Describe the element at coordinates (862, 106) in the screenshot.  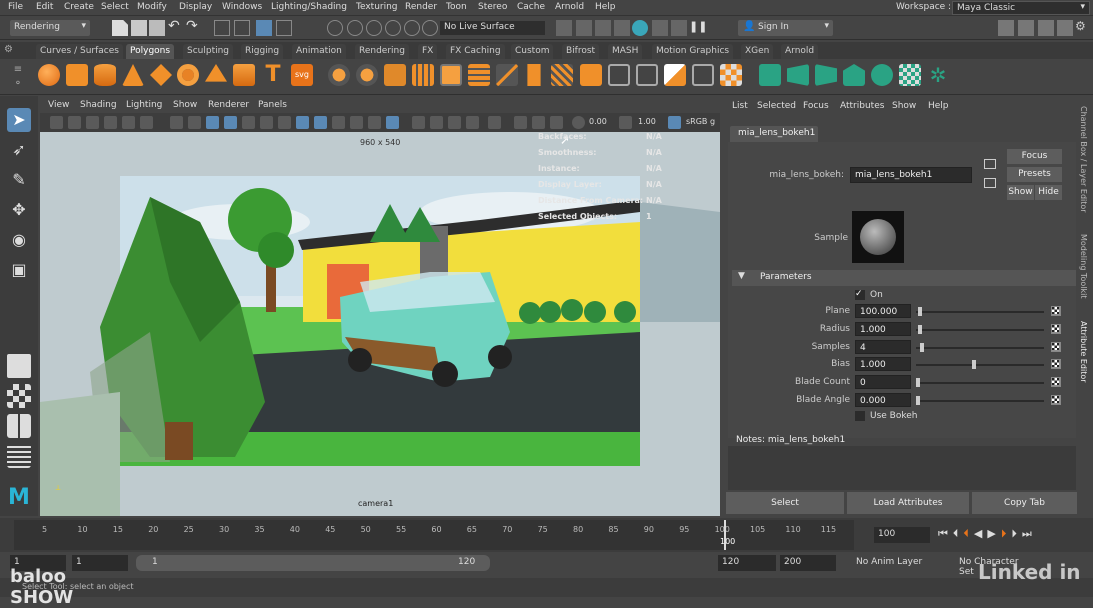
I see `ae-menu-attributes: Attributes` at that location.